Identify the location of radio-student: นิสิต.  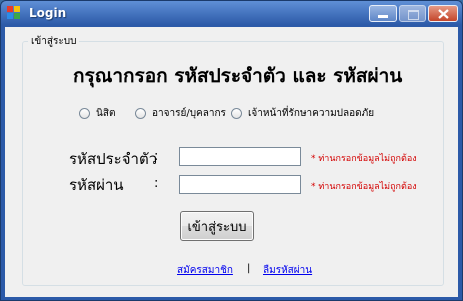
(97, 113).